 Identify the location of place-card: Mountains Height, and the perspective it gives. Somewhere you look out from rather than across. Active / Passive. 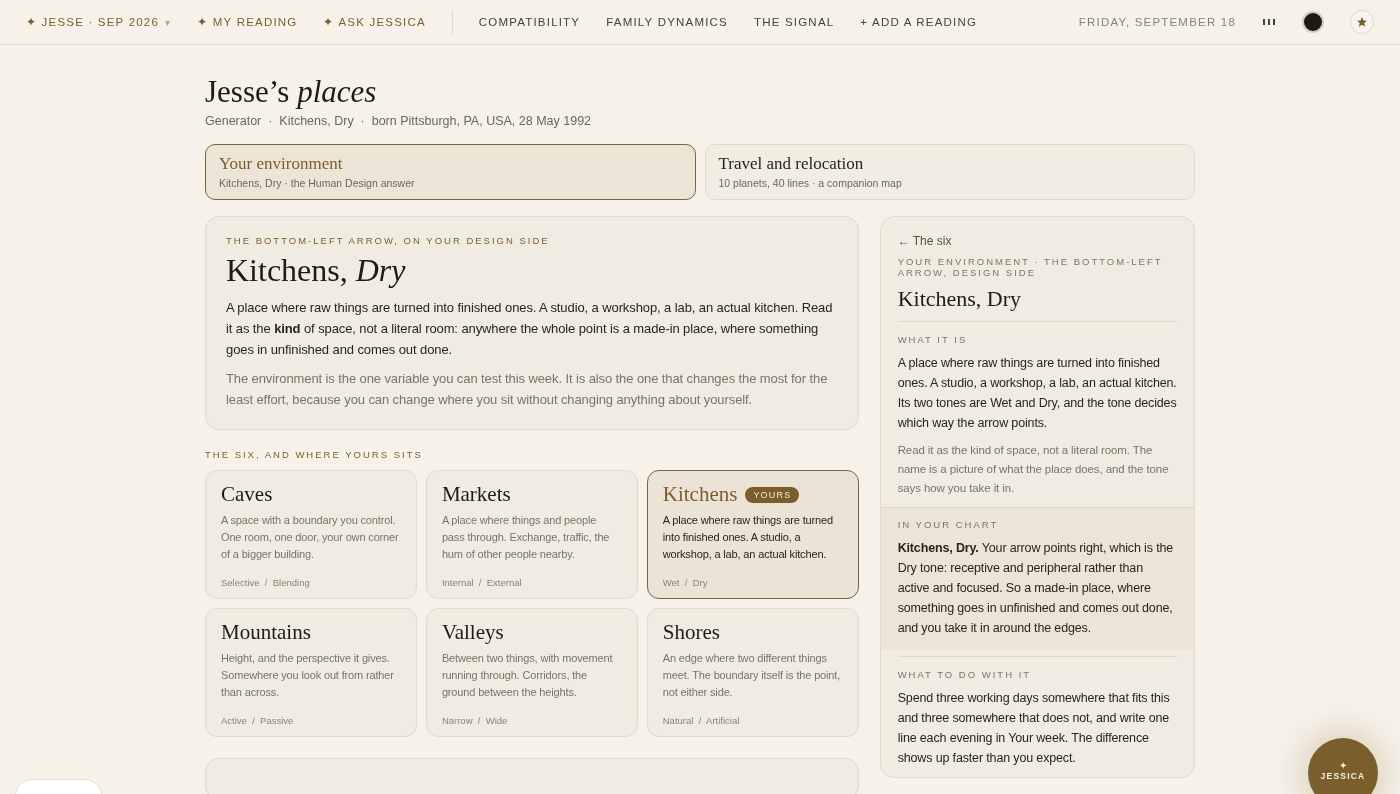
(311, 673).